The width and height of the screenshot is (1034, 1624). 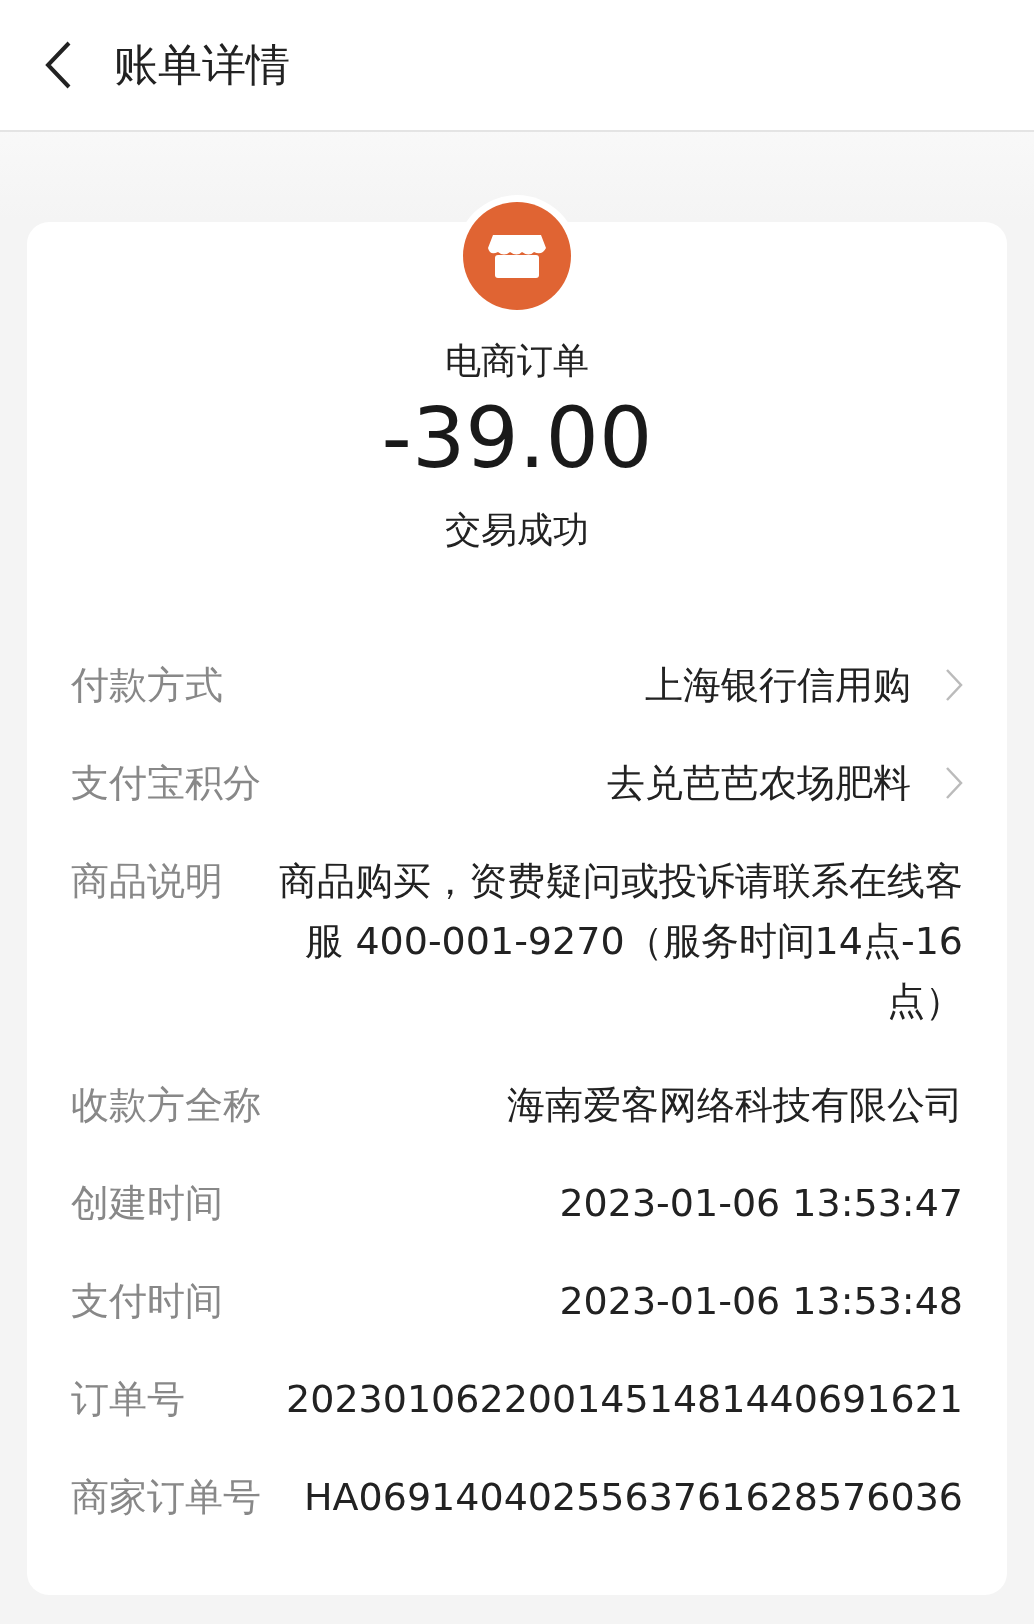 I want to click on field-label: 创建时间, so click(x=147, y=1204).